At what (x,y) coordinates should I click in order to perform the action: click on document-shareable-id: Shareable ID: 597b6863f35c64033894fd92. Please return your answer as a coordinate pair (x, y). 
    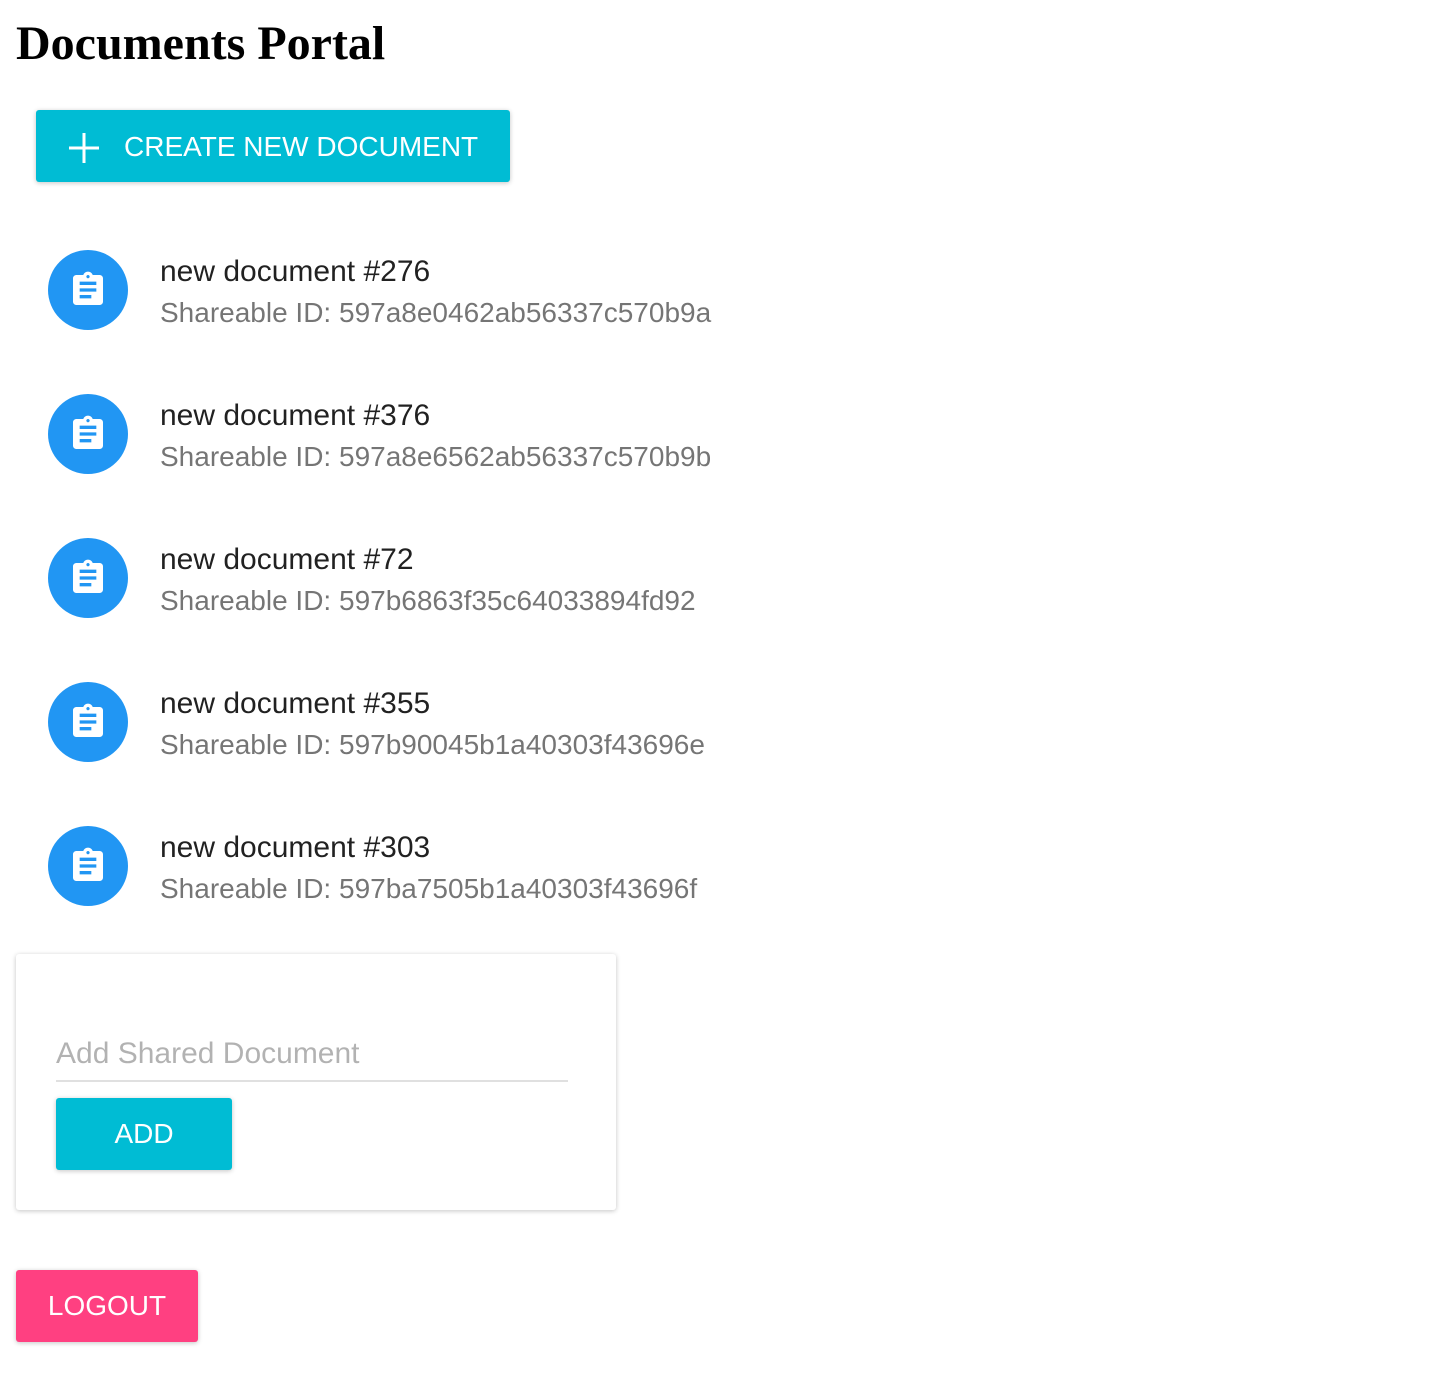
    Looking at the image, I should click on (428, 600).